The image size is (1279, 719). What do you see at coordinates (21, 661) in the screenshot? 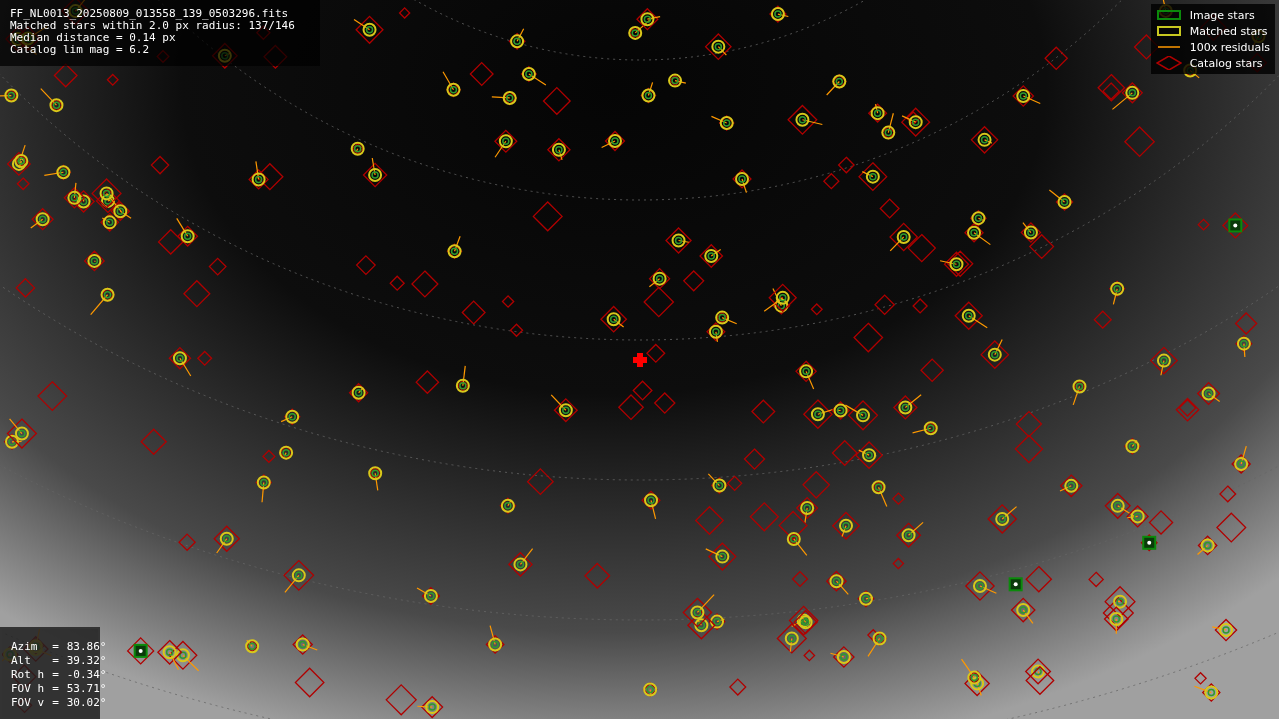
I see `pointing-label: Alt` at bounding box center [21, 661].